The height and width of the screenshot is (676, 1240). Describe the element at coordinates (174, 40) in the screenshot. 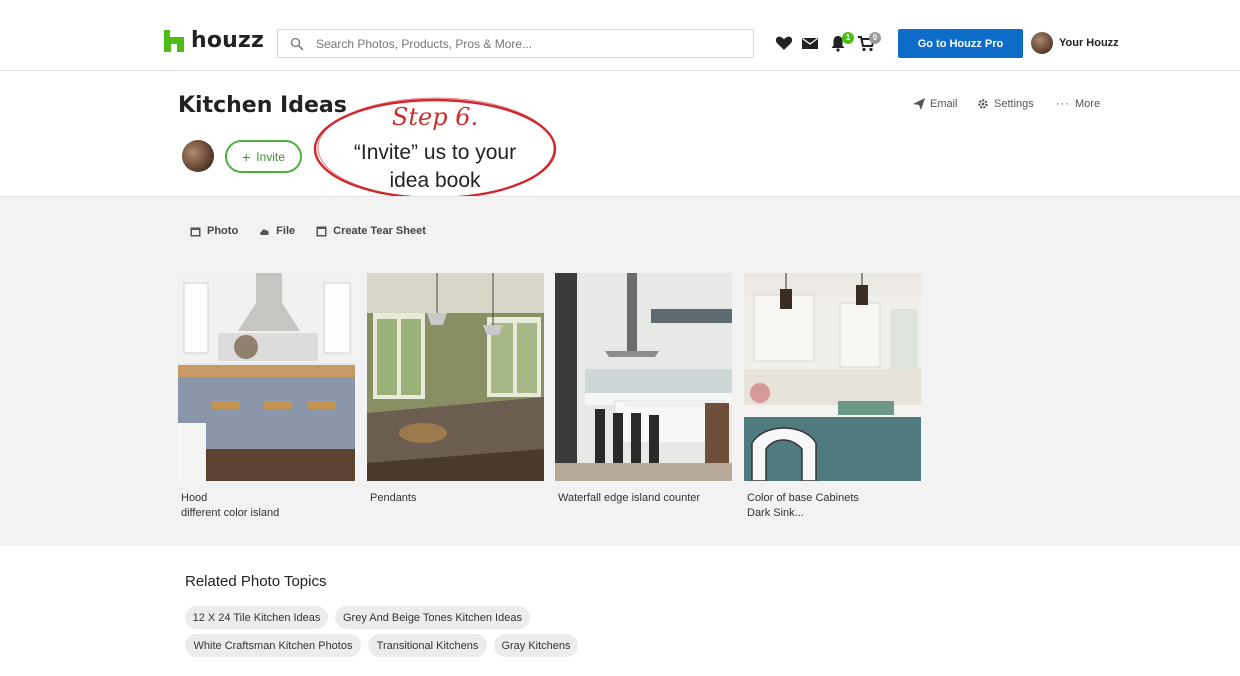

I see `houzz-logo-icon` at that location.